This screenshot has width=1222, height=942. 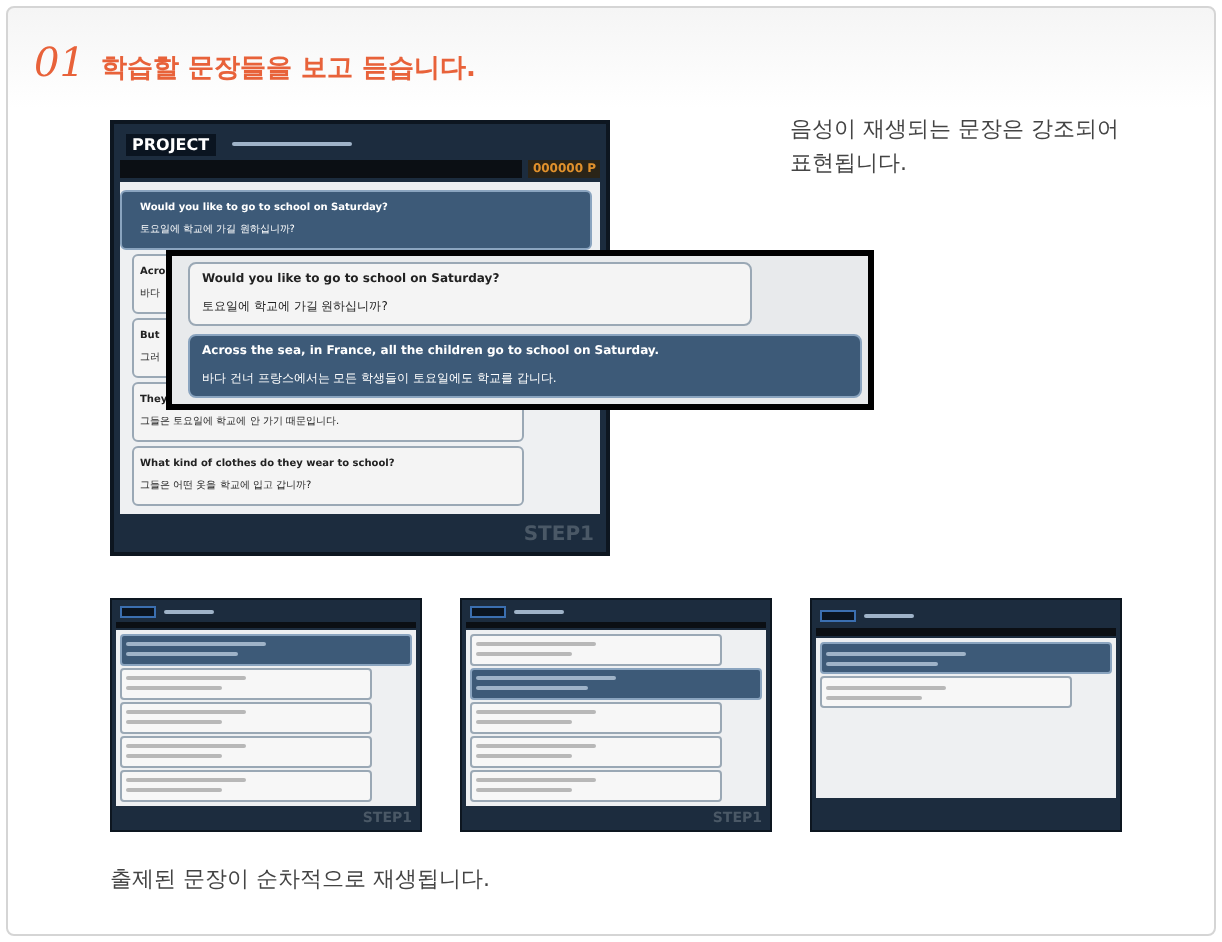 I want to click on section-title: 학습할 문장들을 보고 듣습니다., so click(x=288, y=70).